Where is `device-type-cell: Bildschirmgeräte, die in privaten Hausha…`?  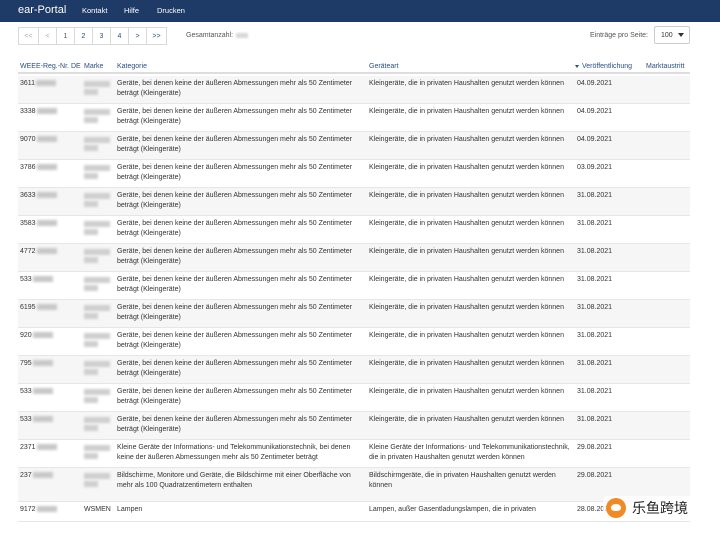
device-type-cell: Bildschirmgeräte, die in privaten Hausha… is located at coordinates (462, 480).